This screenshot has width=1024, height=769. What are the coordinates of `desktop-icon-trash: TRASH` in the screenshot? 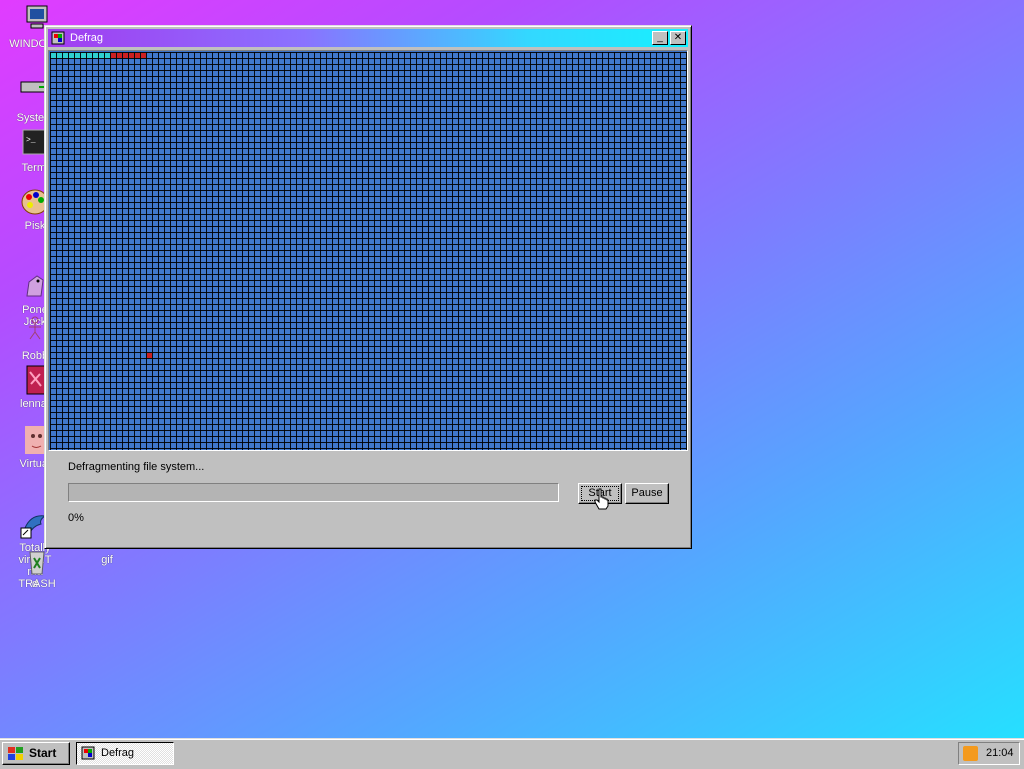 It's located at (37, 567).